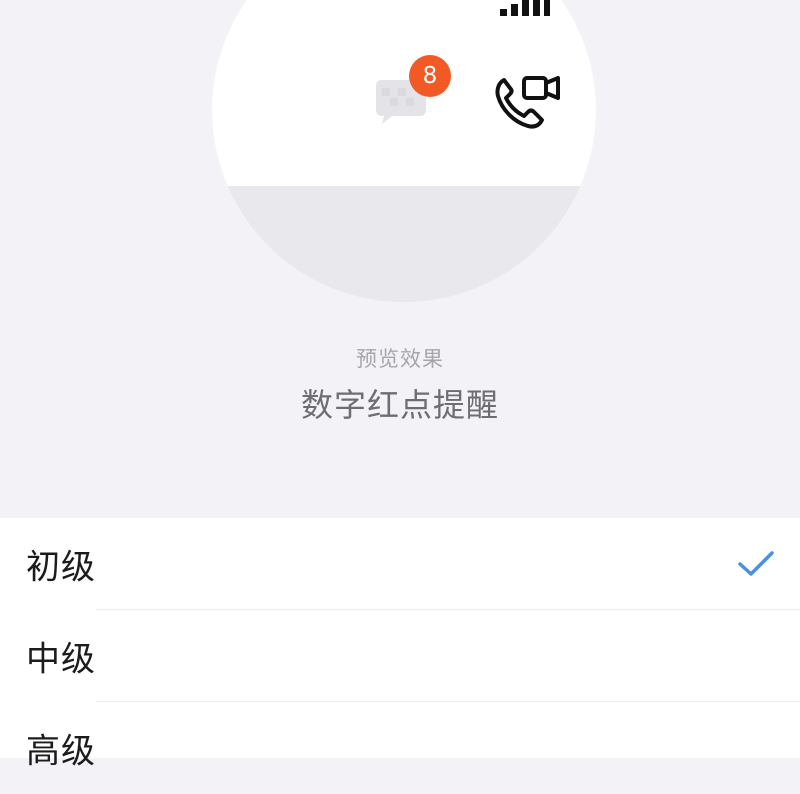 Image resolution: width=800 pixels, height=794 pixels. I want to click on option-intermediate: 中级, so click(400, 656).